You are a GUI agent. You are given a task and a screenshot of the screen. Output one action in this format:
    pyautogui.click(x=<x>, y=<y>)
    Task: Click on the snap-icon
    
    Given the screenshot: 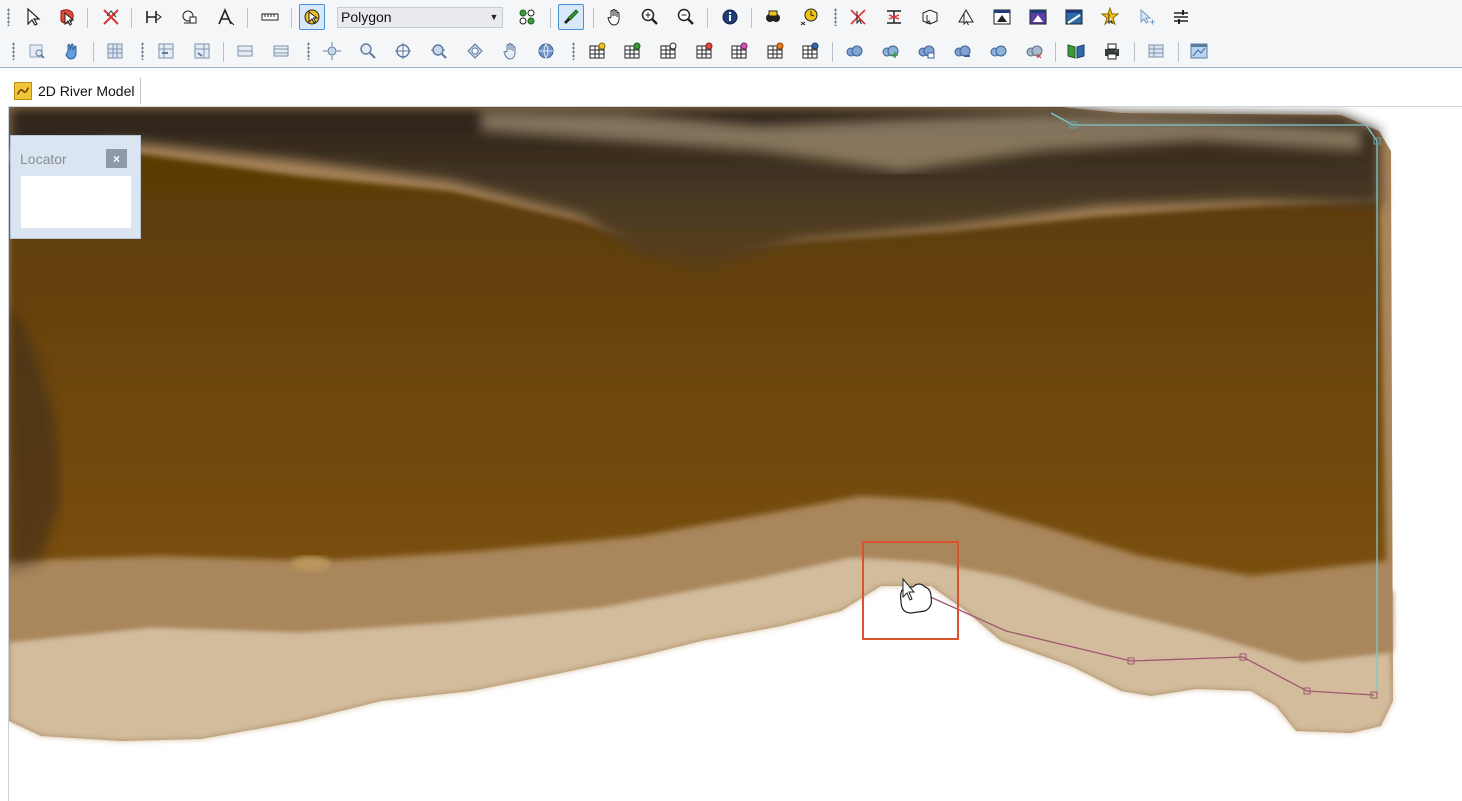 What is the action you would take?
    pyautogui.click(x=527, y=17)
    